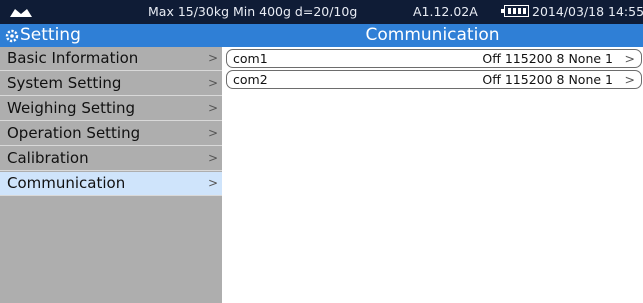 Image resolution: width=643 pixels, height=303 pixels. I want to click on com1-row: com1 Off 115200 8 None 1 >, so click(434, 58).